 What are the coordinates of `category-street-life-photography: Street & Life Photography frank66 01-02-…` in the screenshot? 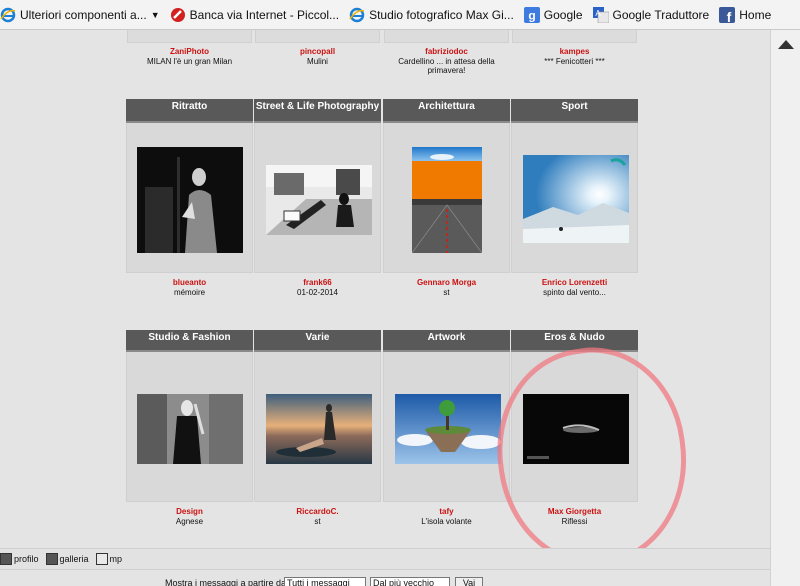 It's located at (317, 198).